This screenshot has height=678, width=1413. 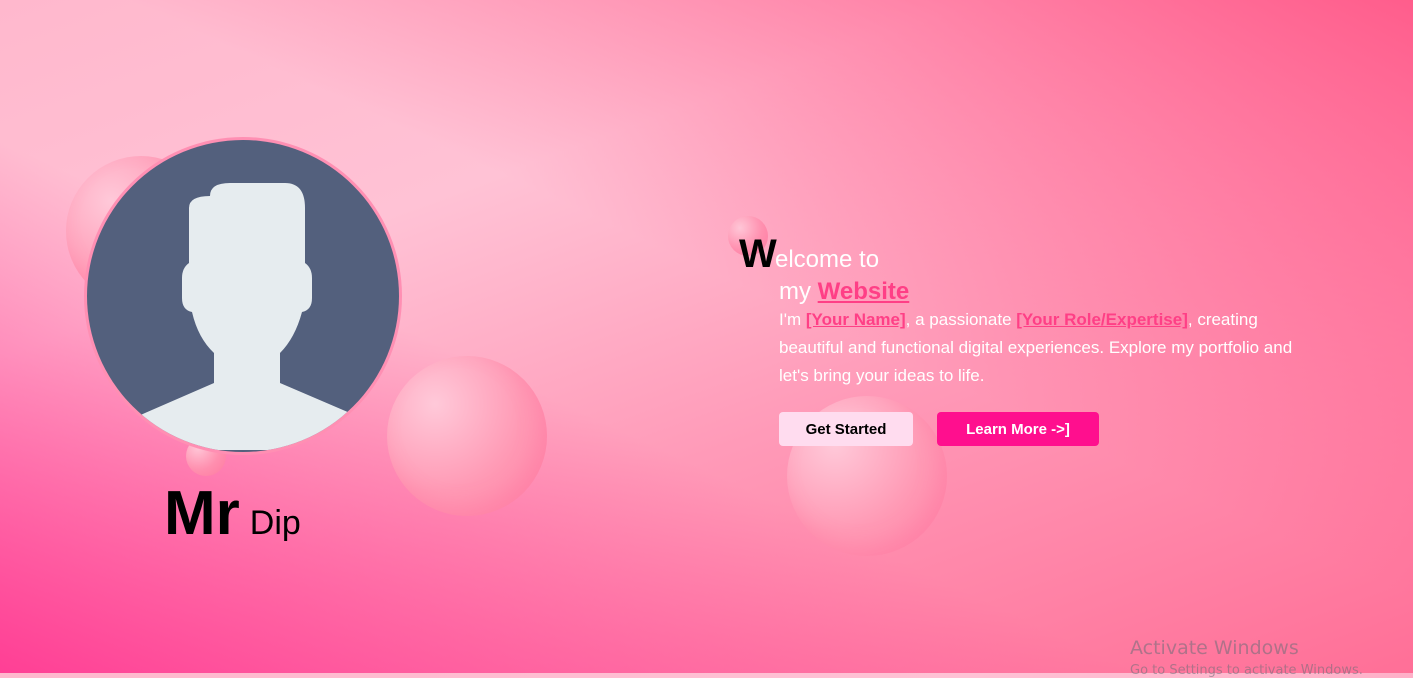 I want to click on hero-heading-line2: my Website, so click(x=844, y=292).